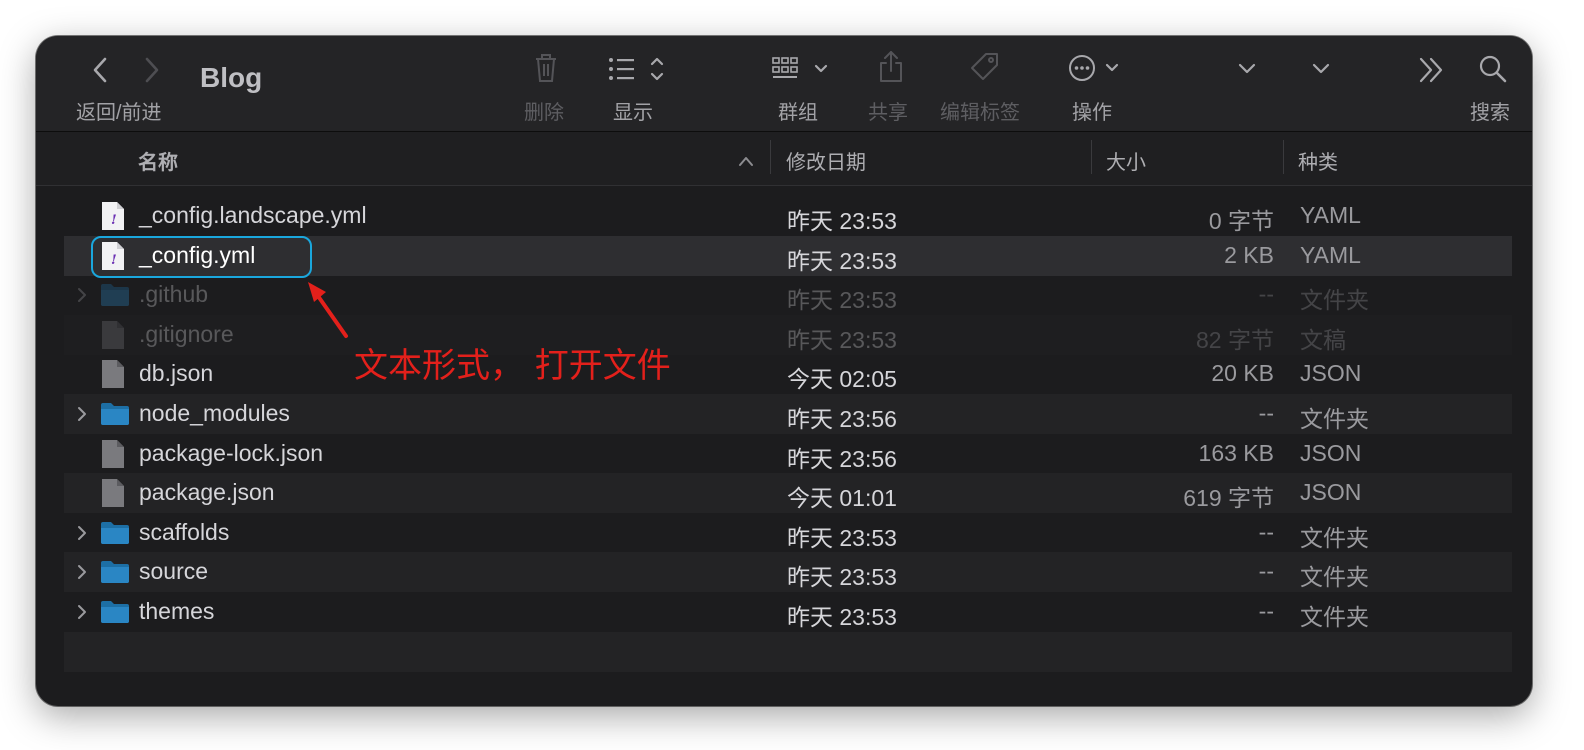 This screenshot has height=750, width=1584. I want to click on delete-button, so click(546, 68).